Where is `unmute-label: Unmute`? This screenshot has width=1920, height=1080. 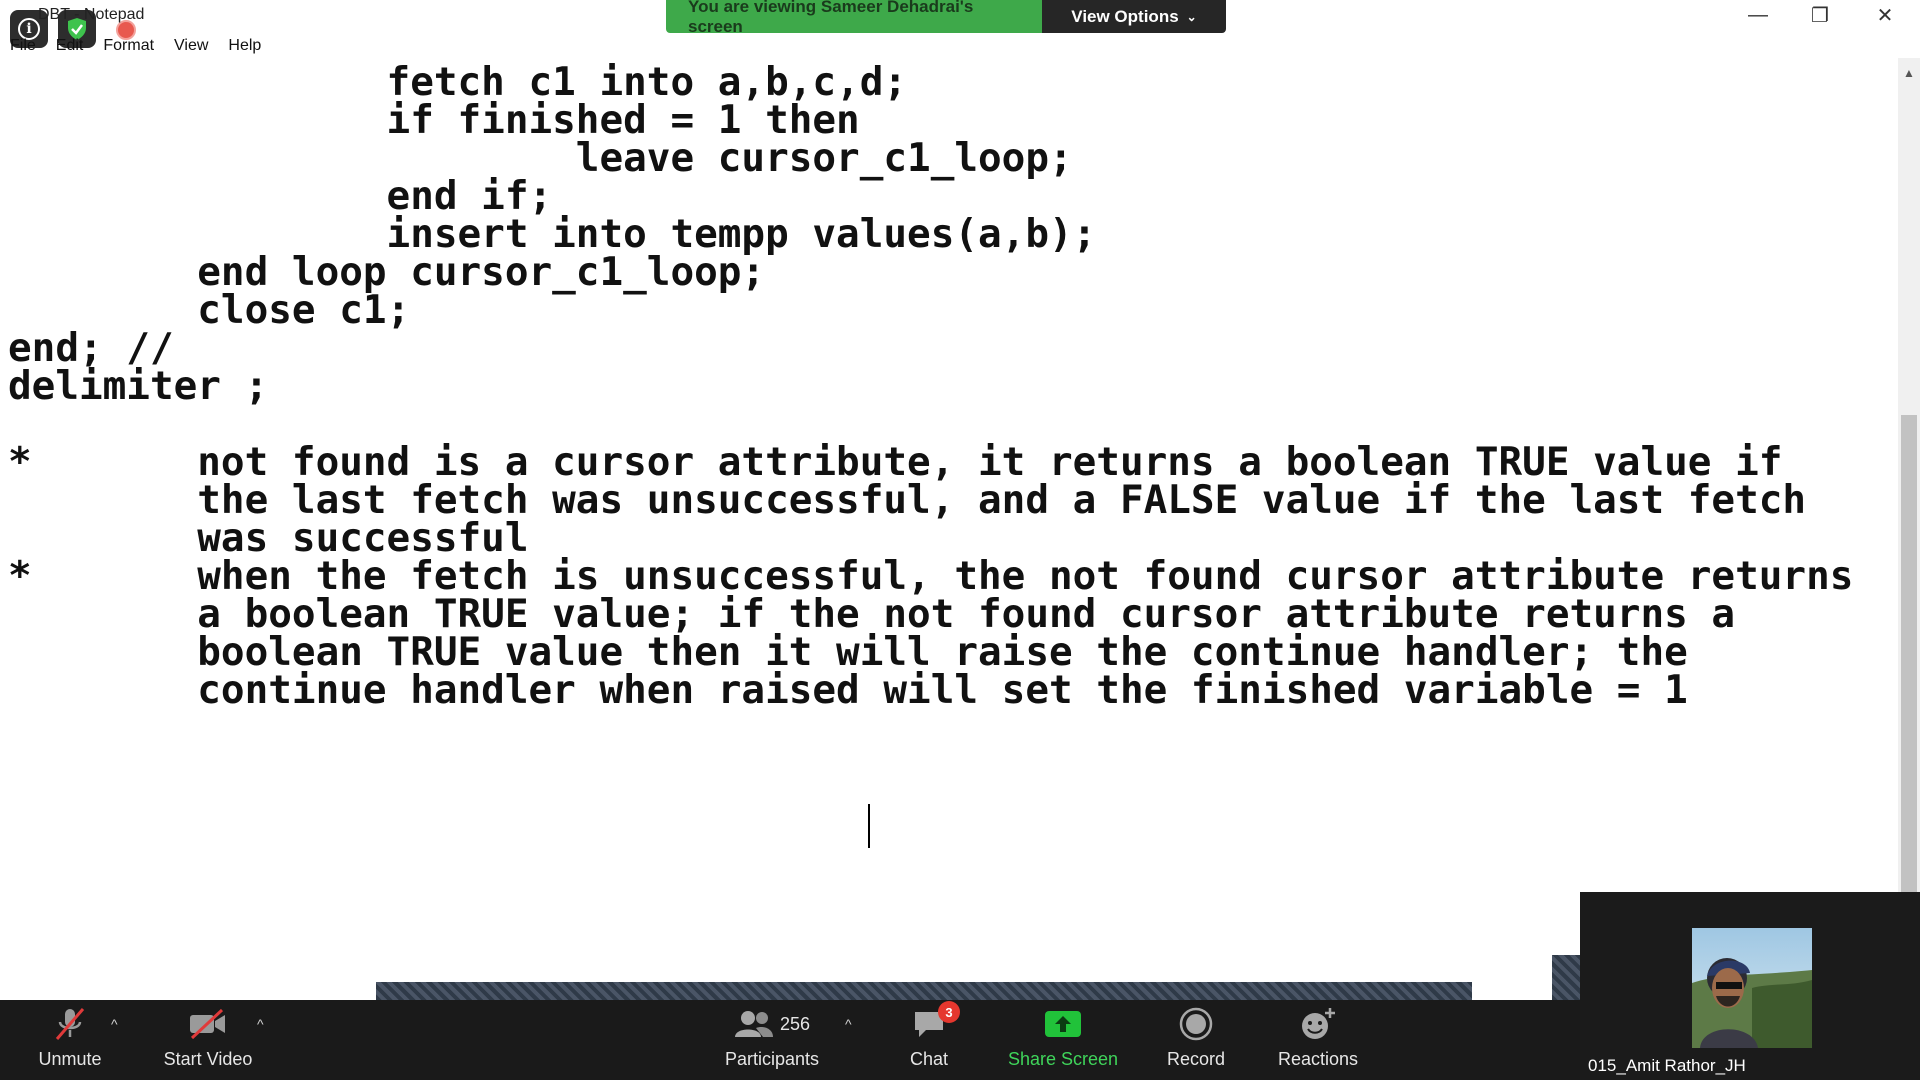
unmute-label: Unmute is located at coordinates (70, 1059).